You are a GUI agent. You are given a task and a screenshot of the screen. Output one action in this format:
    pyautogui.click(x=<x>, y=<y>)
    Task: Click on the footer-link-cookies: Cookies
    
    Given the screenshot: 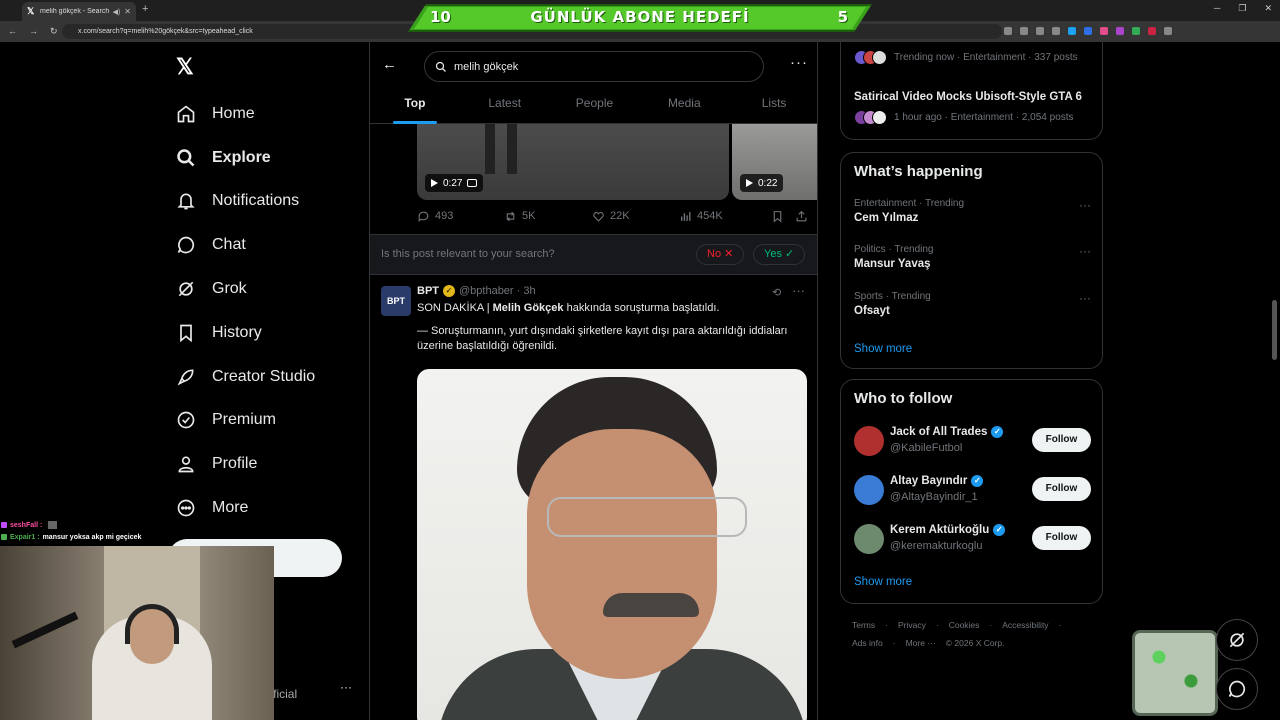 What is the action you would take?
    pyautogui.click(x=964, y=625)
    